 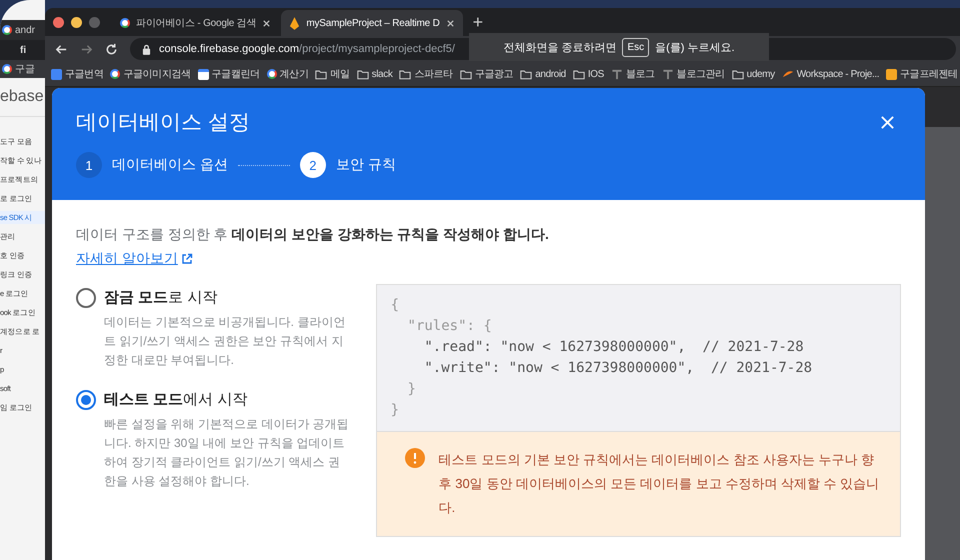 I want to click on address-bar: fi, so click(x=22, y=50).